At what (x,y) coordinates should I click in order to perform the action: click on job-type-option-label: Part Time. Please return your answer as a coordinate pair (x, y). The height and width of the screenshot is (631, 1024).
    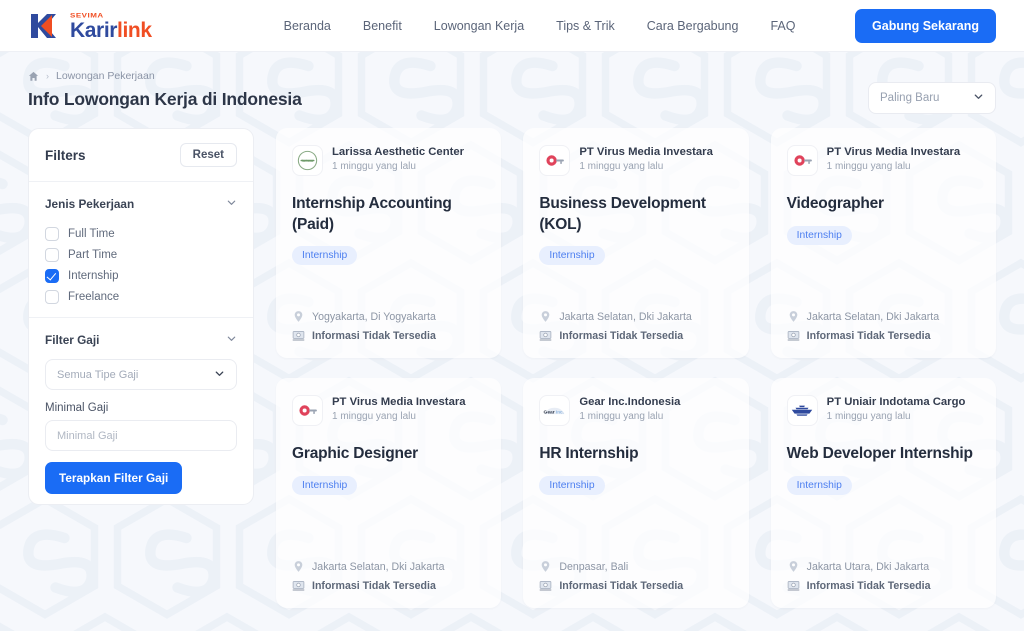
    Looking at the image, I should click on (93, 254).